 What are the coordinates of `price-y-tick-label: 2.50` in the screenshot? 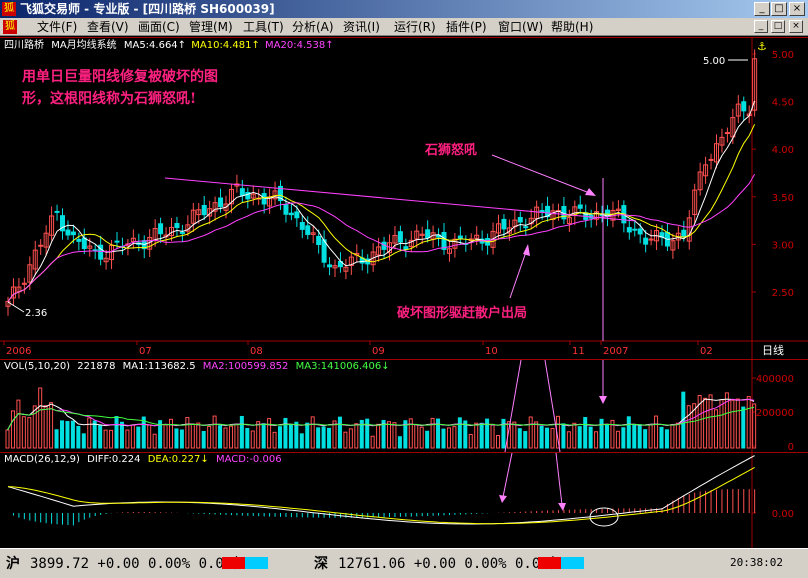 It's located at (783, 293).